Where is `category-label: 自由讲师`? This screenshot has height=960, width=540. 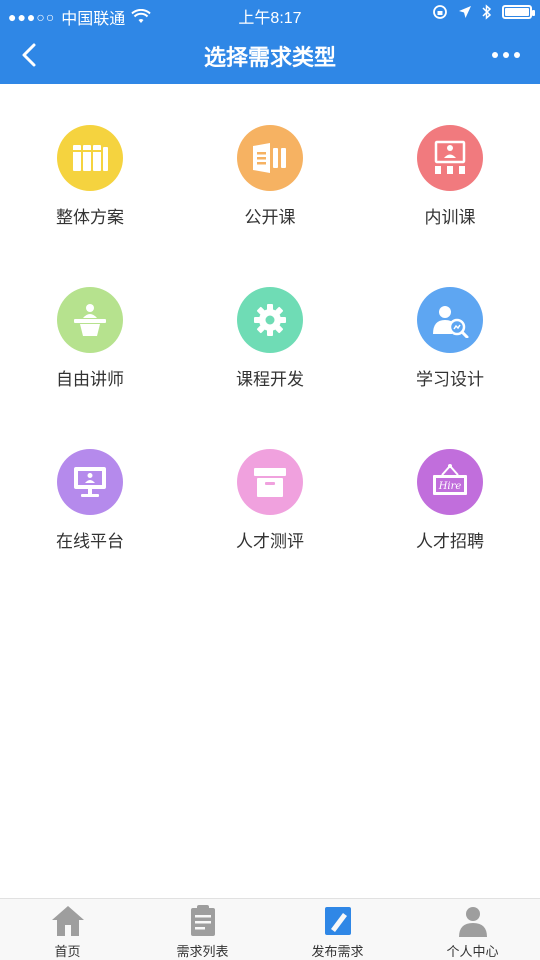 category-label: 自由讲师 is located at coordinates (90, 379).